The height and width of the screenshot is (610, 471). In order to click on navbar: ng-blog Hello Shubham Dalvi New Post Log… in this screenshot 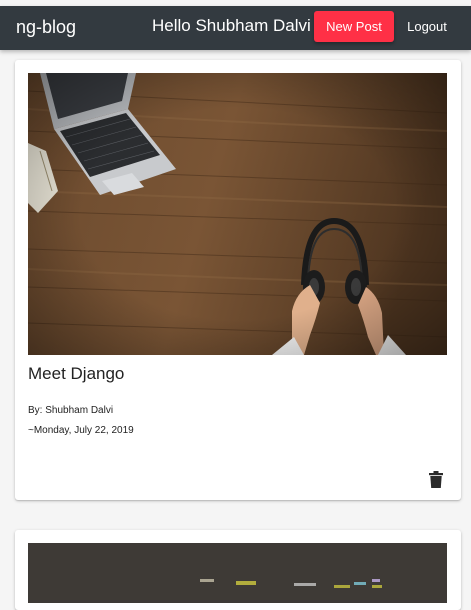, I will do `click(235, 28)`.